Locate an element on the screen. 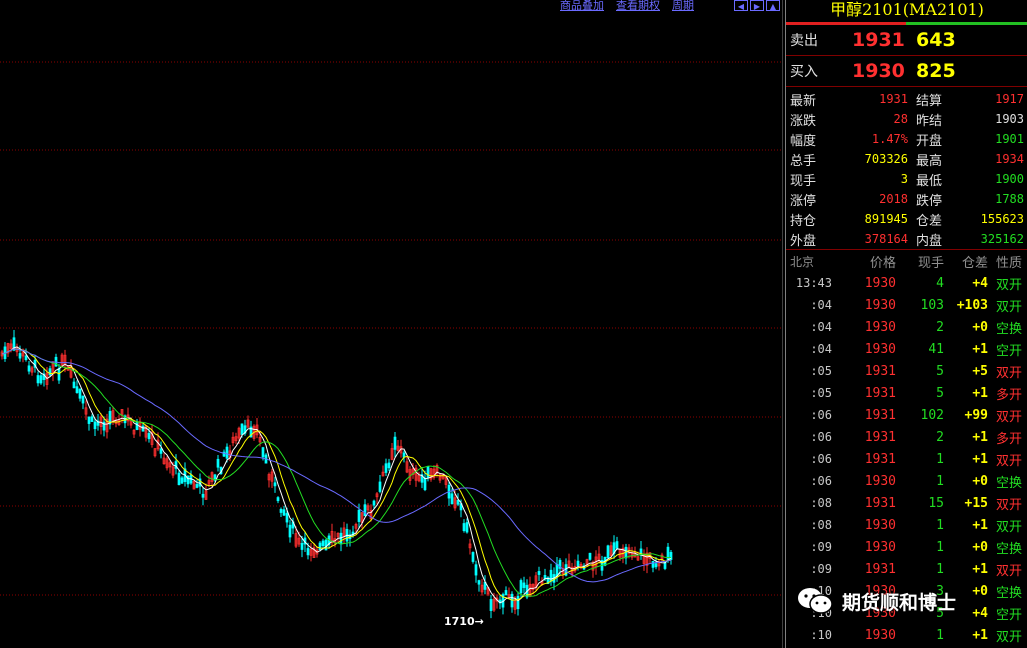 The height and width of the screenshot is (648, 1027). stats-row: 现手 3 最低 1900 is located at coordinates (906, 179).